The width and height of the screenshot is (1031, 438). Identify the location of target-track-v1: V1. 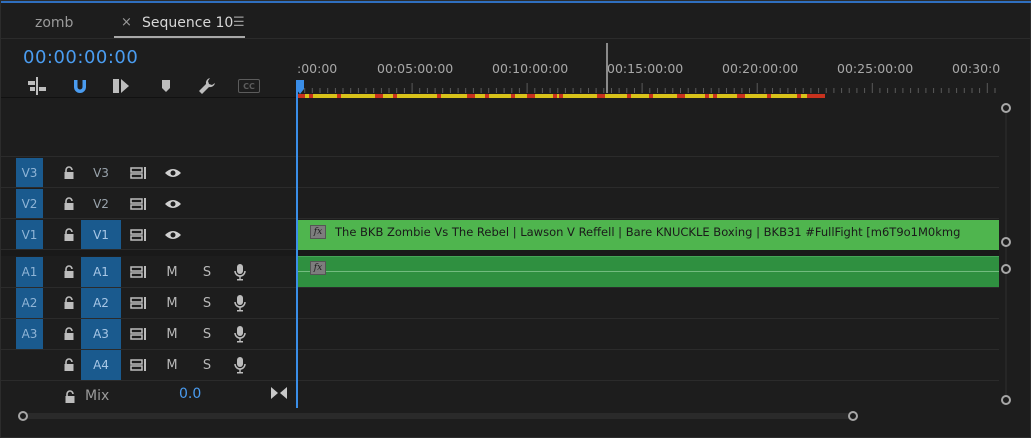
(101, 234).